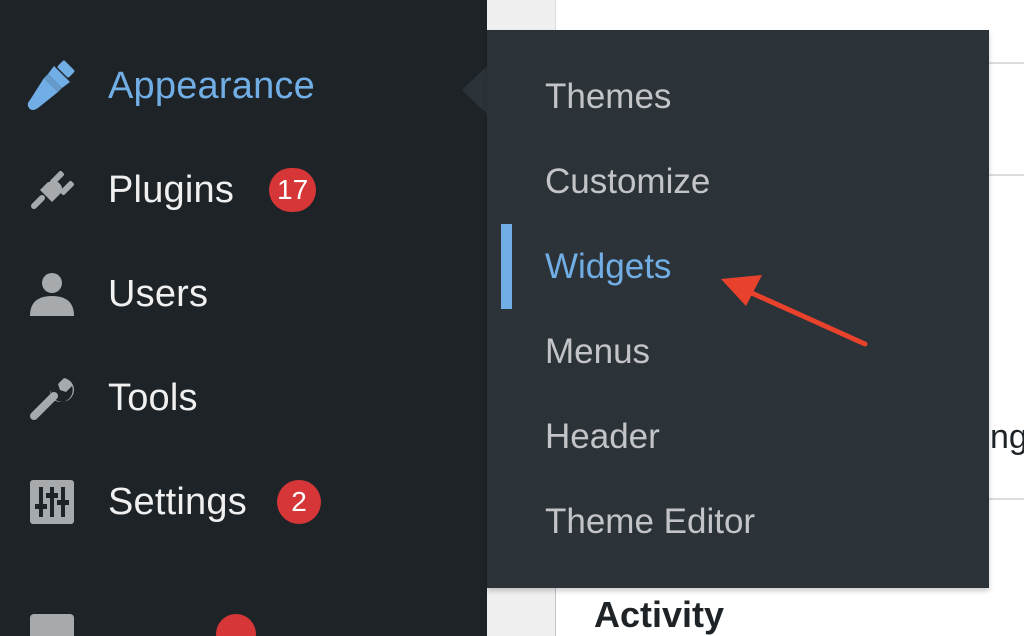  What do you see at coordinates (650, 521) in the screenshot?
I see `submenu-item-label: Theme Editor` at bounding box center [650, 521].